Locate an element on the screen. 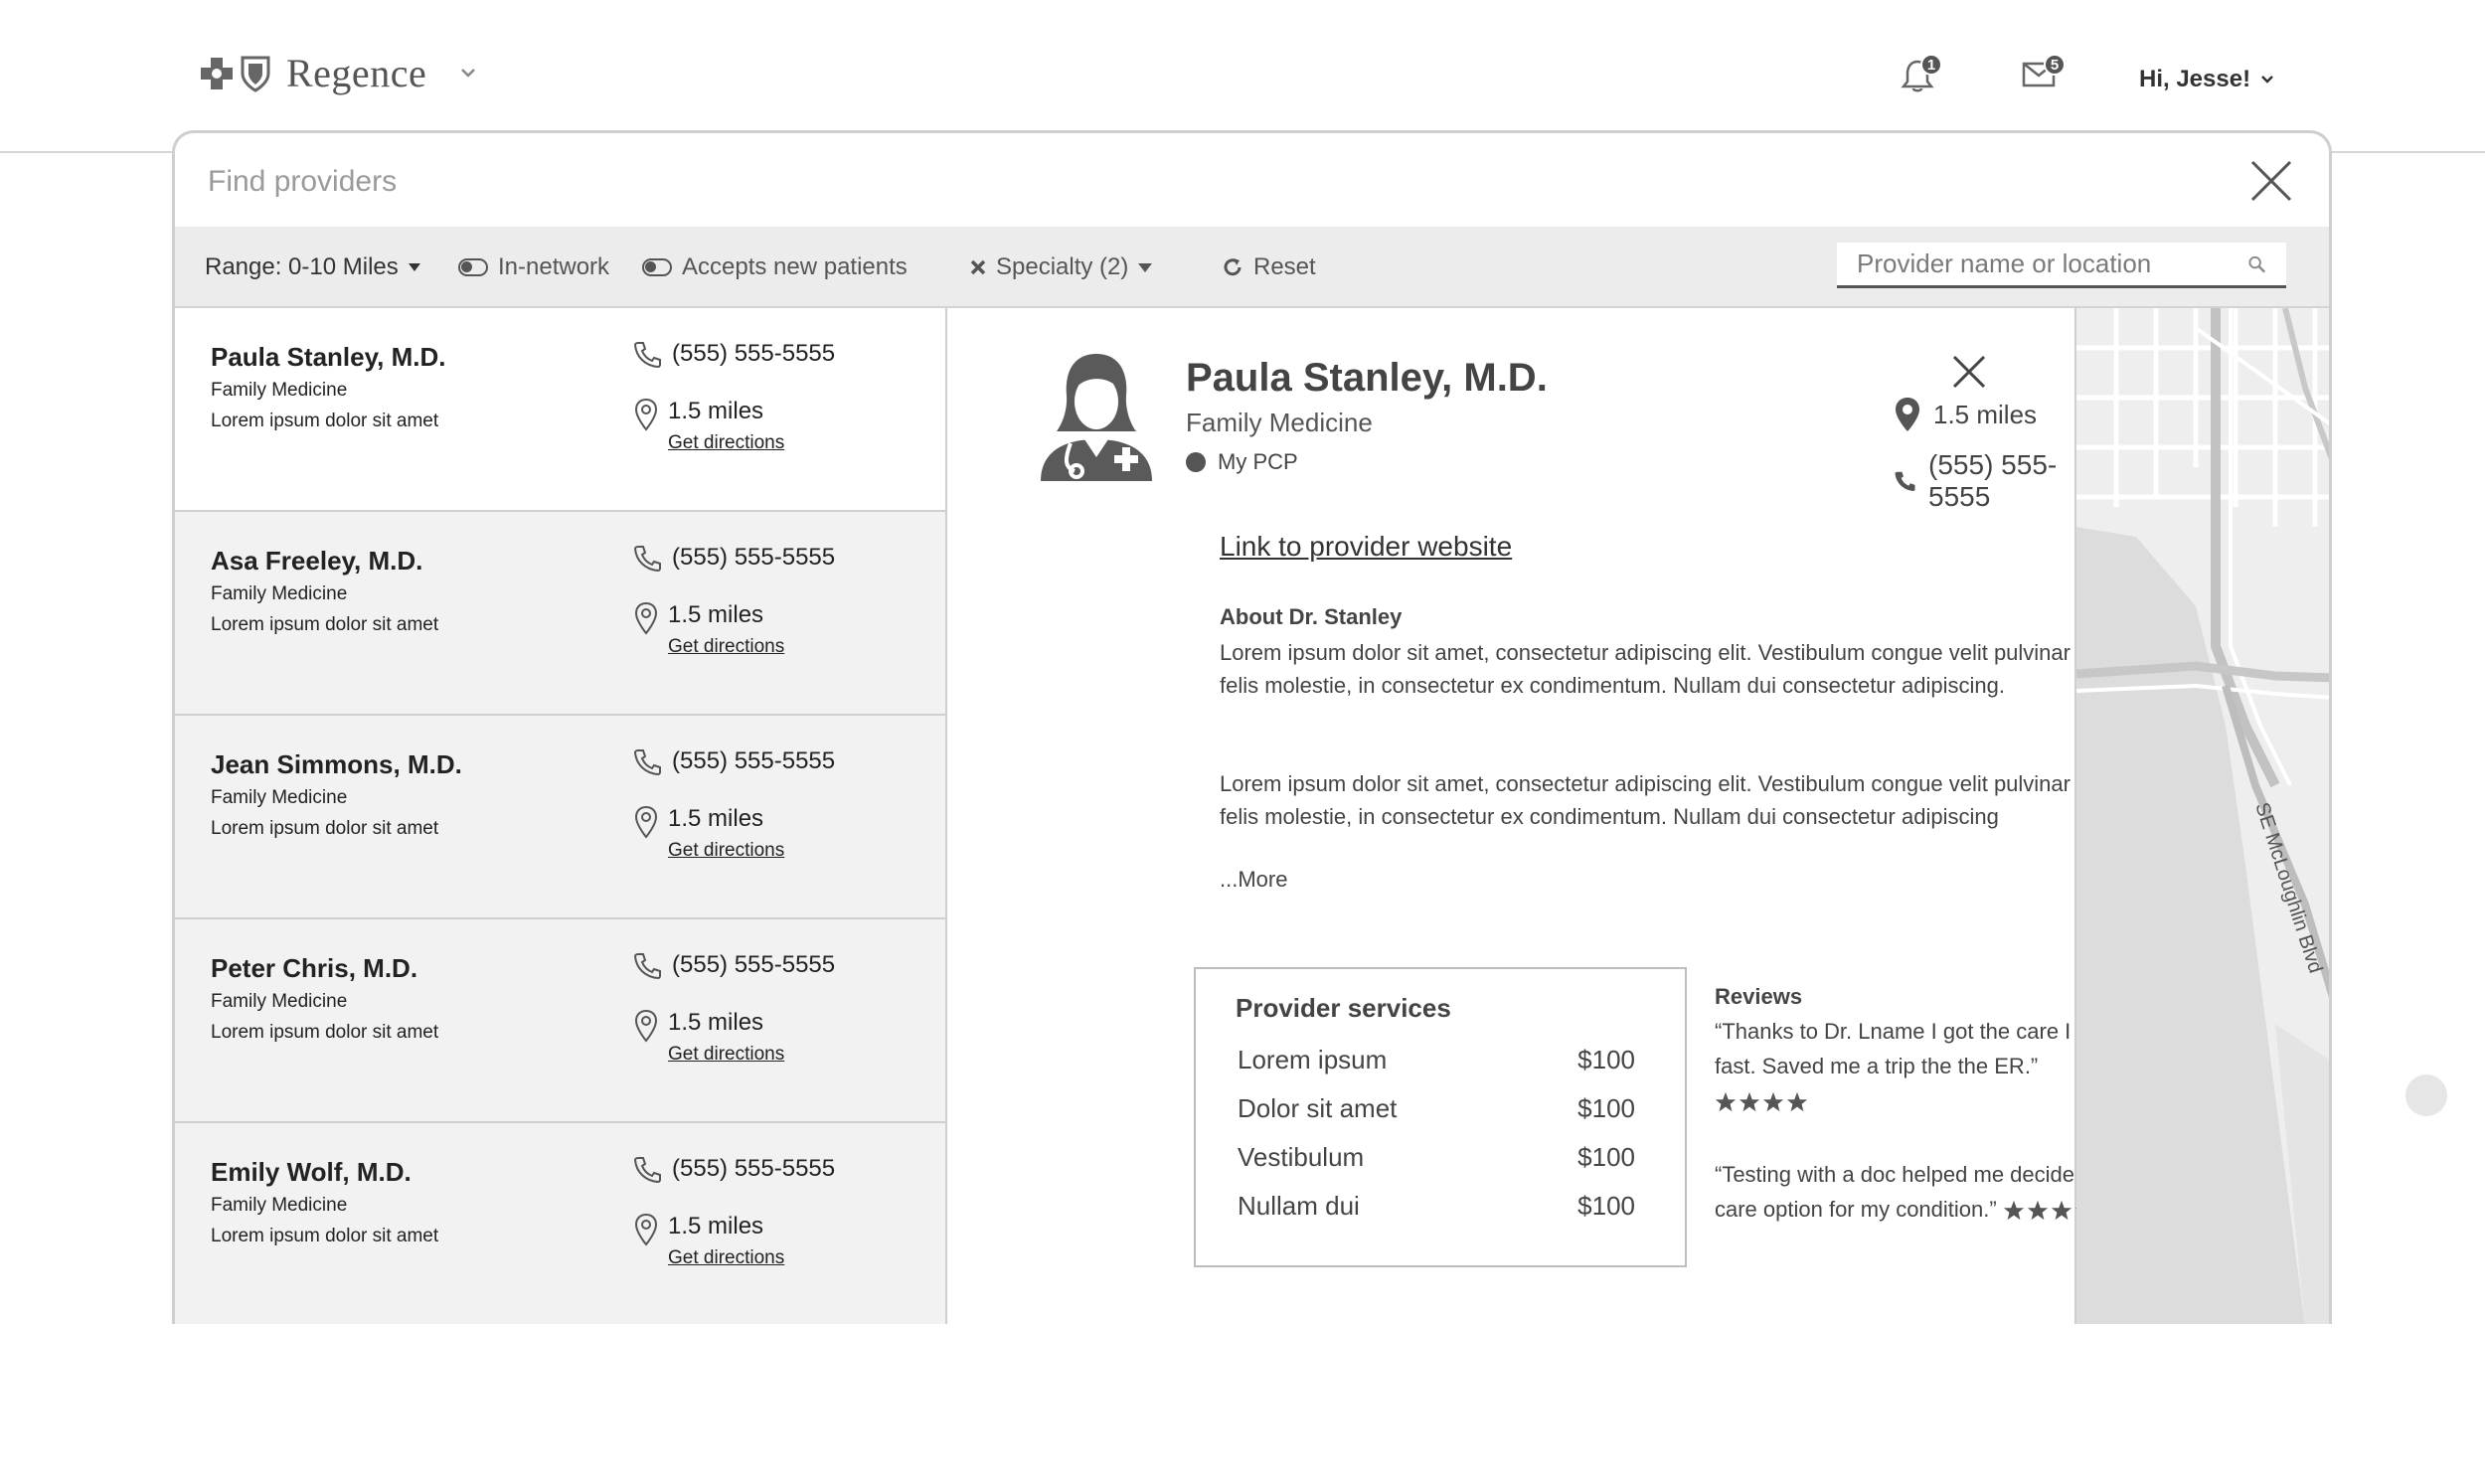 This screenshot has height=1484, width=2485. brand-logo: Regence is located at coordinates (337, 73).